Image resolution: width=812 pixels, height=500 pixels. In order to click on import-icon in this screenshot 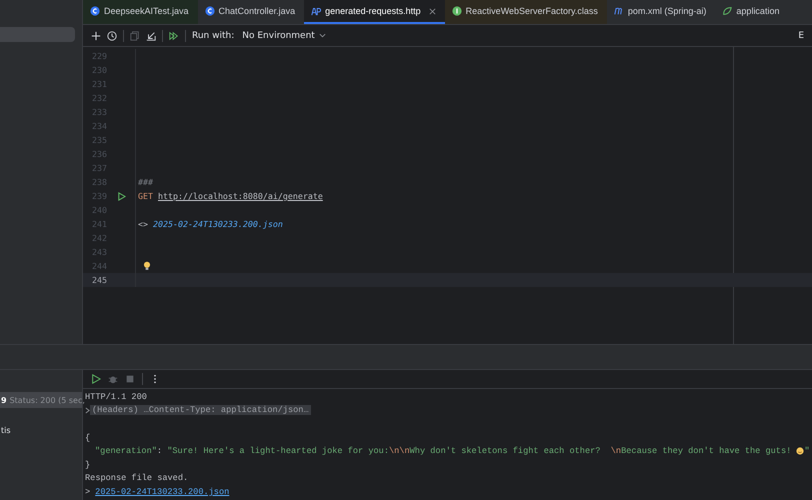, I will do `click(151, 35)`.